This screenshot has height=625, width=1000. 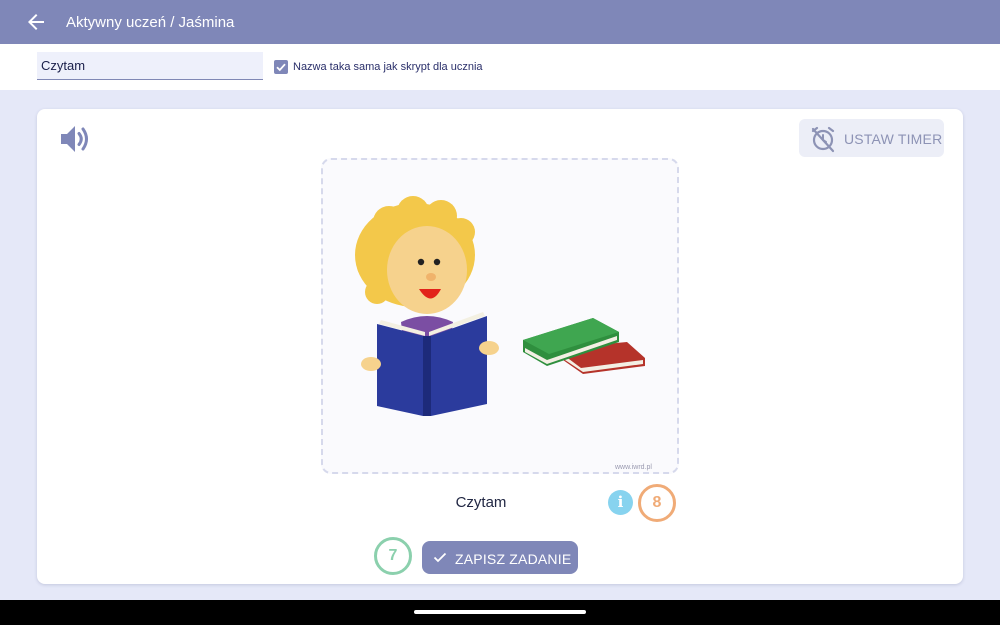 I want to click on same-as-script-checkbox, so click(x=281, y=67).